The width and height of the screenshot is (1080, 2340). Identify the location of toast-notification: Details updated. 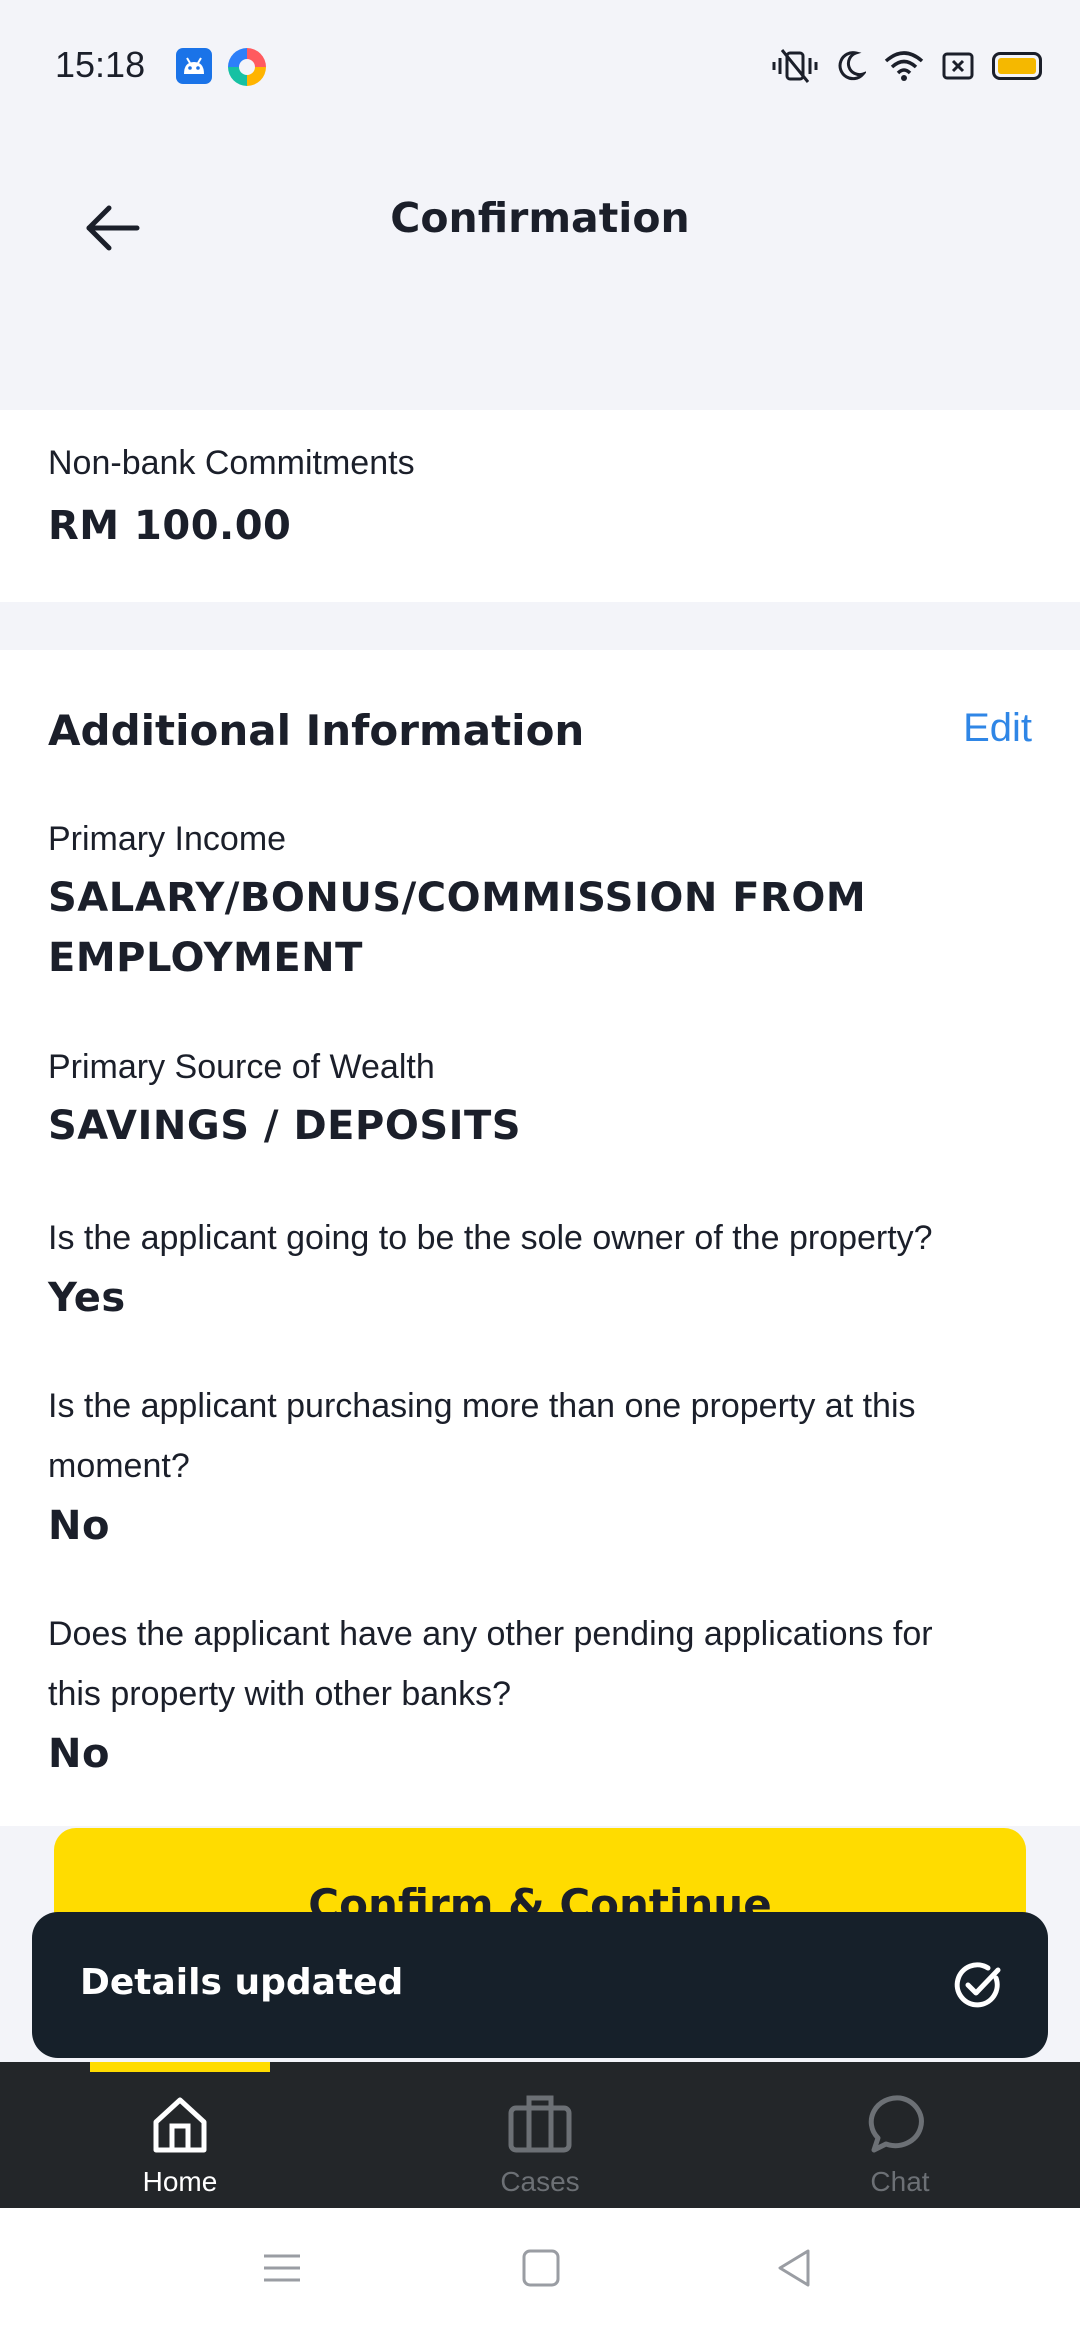
(540, 1985).